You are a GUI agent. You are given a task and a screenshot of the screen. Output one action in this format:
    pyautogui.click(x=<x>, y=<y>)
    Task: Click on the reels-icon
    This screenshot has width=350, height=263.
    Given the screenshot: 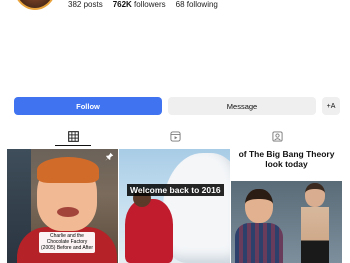 What is the action you would take?
    pyautogui.click(x=175, y=136)
    